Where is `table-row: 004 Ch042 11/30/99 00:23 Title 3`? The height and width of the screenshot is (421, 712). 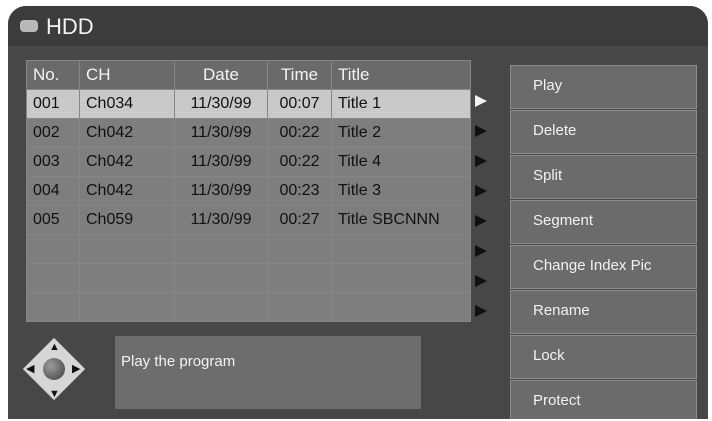 table-row: 004 Ch042 11/30/99 00:23 Title 3 is located at coordinates (248, 191).